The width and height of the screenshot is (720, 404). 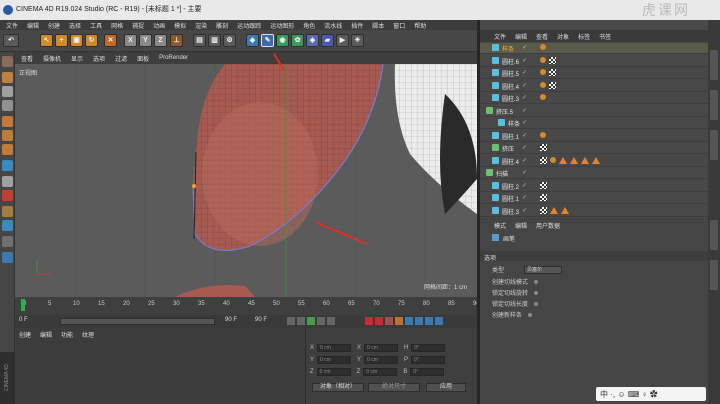 What do you see at coordinates (231, 320) in the screenshot?
I see `end-frame: 90 F` at bounding box center [231, 320].